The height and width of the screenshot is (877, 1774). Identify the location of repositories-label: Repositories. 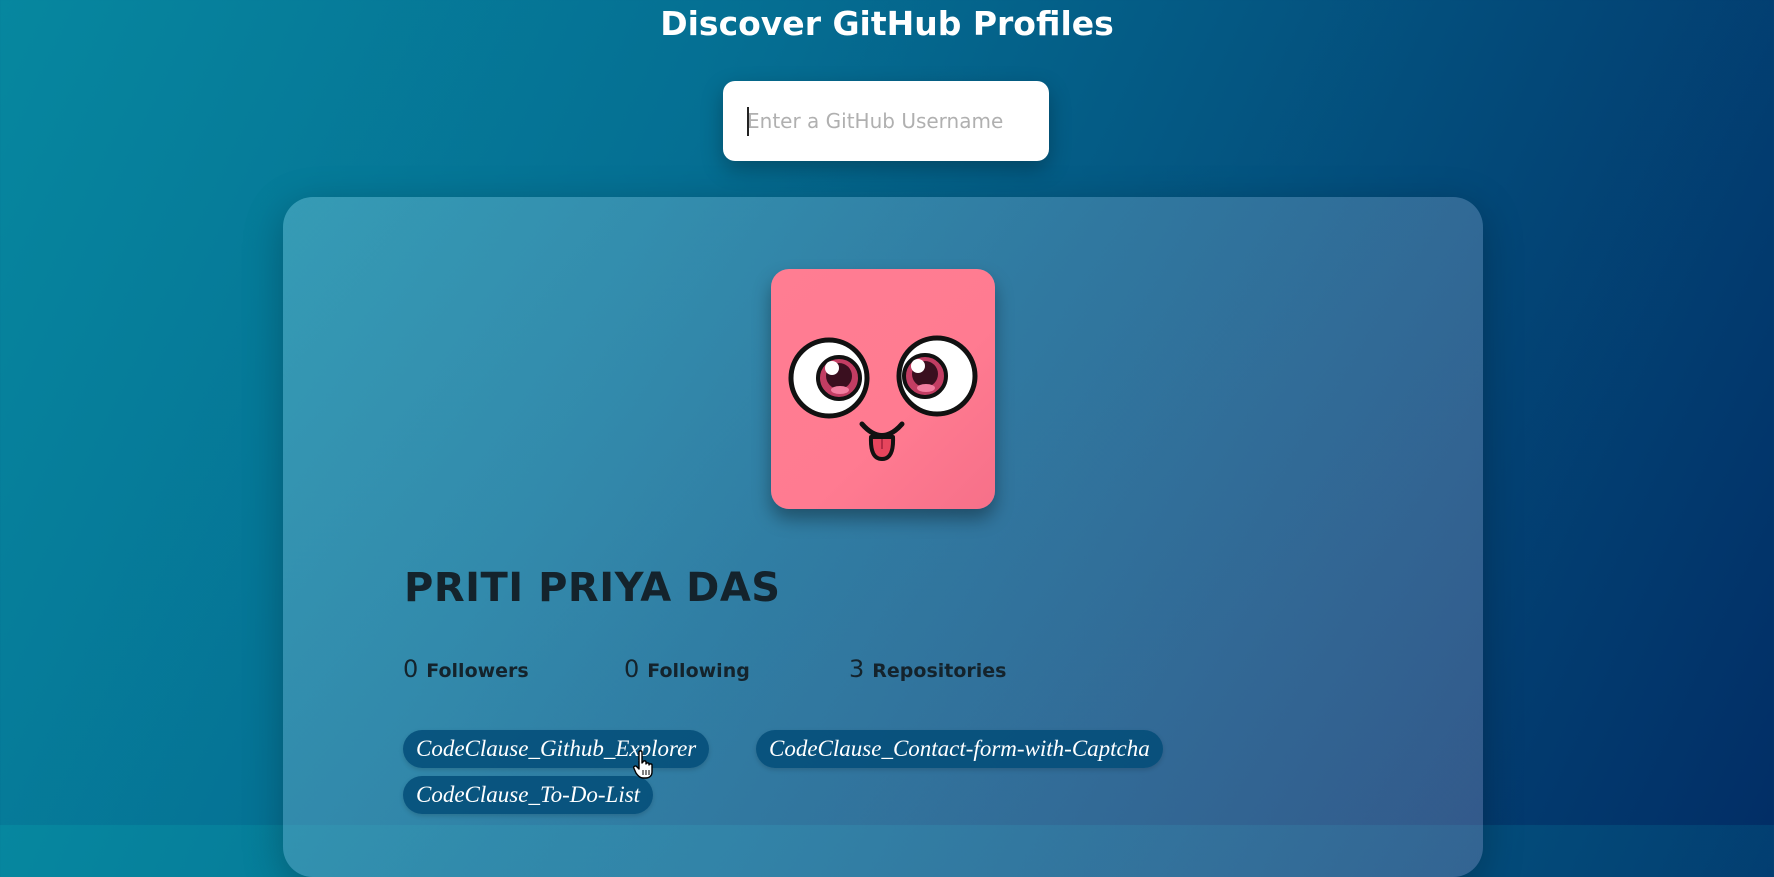
(939, 671).